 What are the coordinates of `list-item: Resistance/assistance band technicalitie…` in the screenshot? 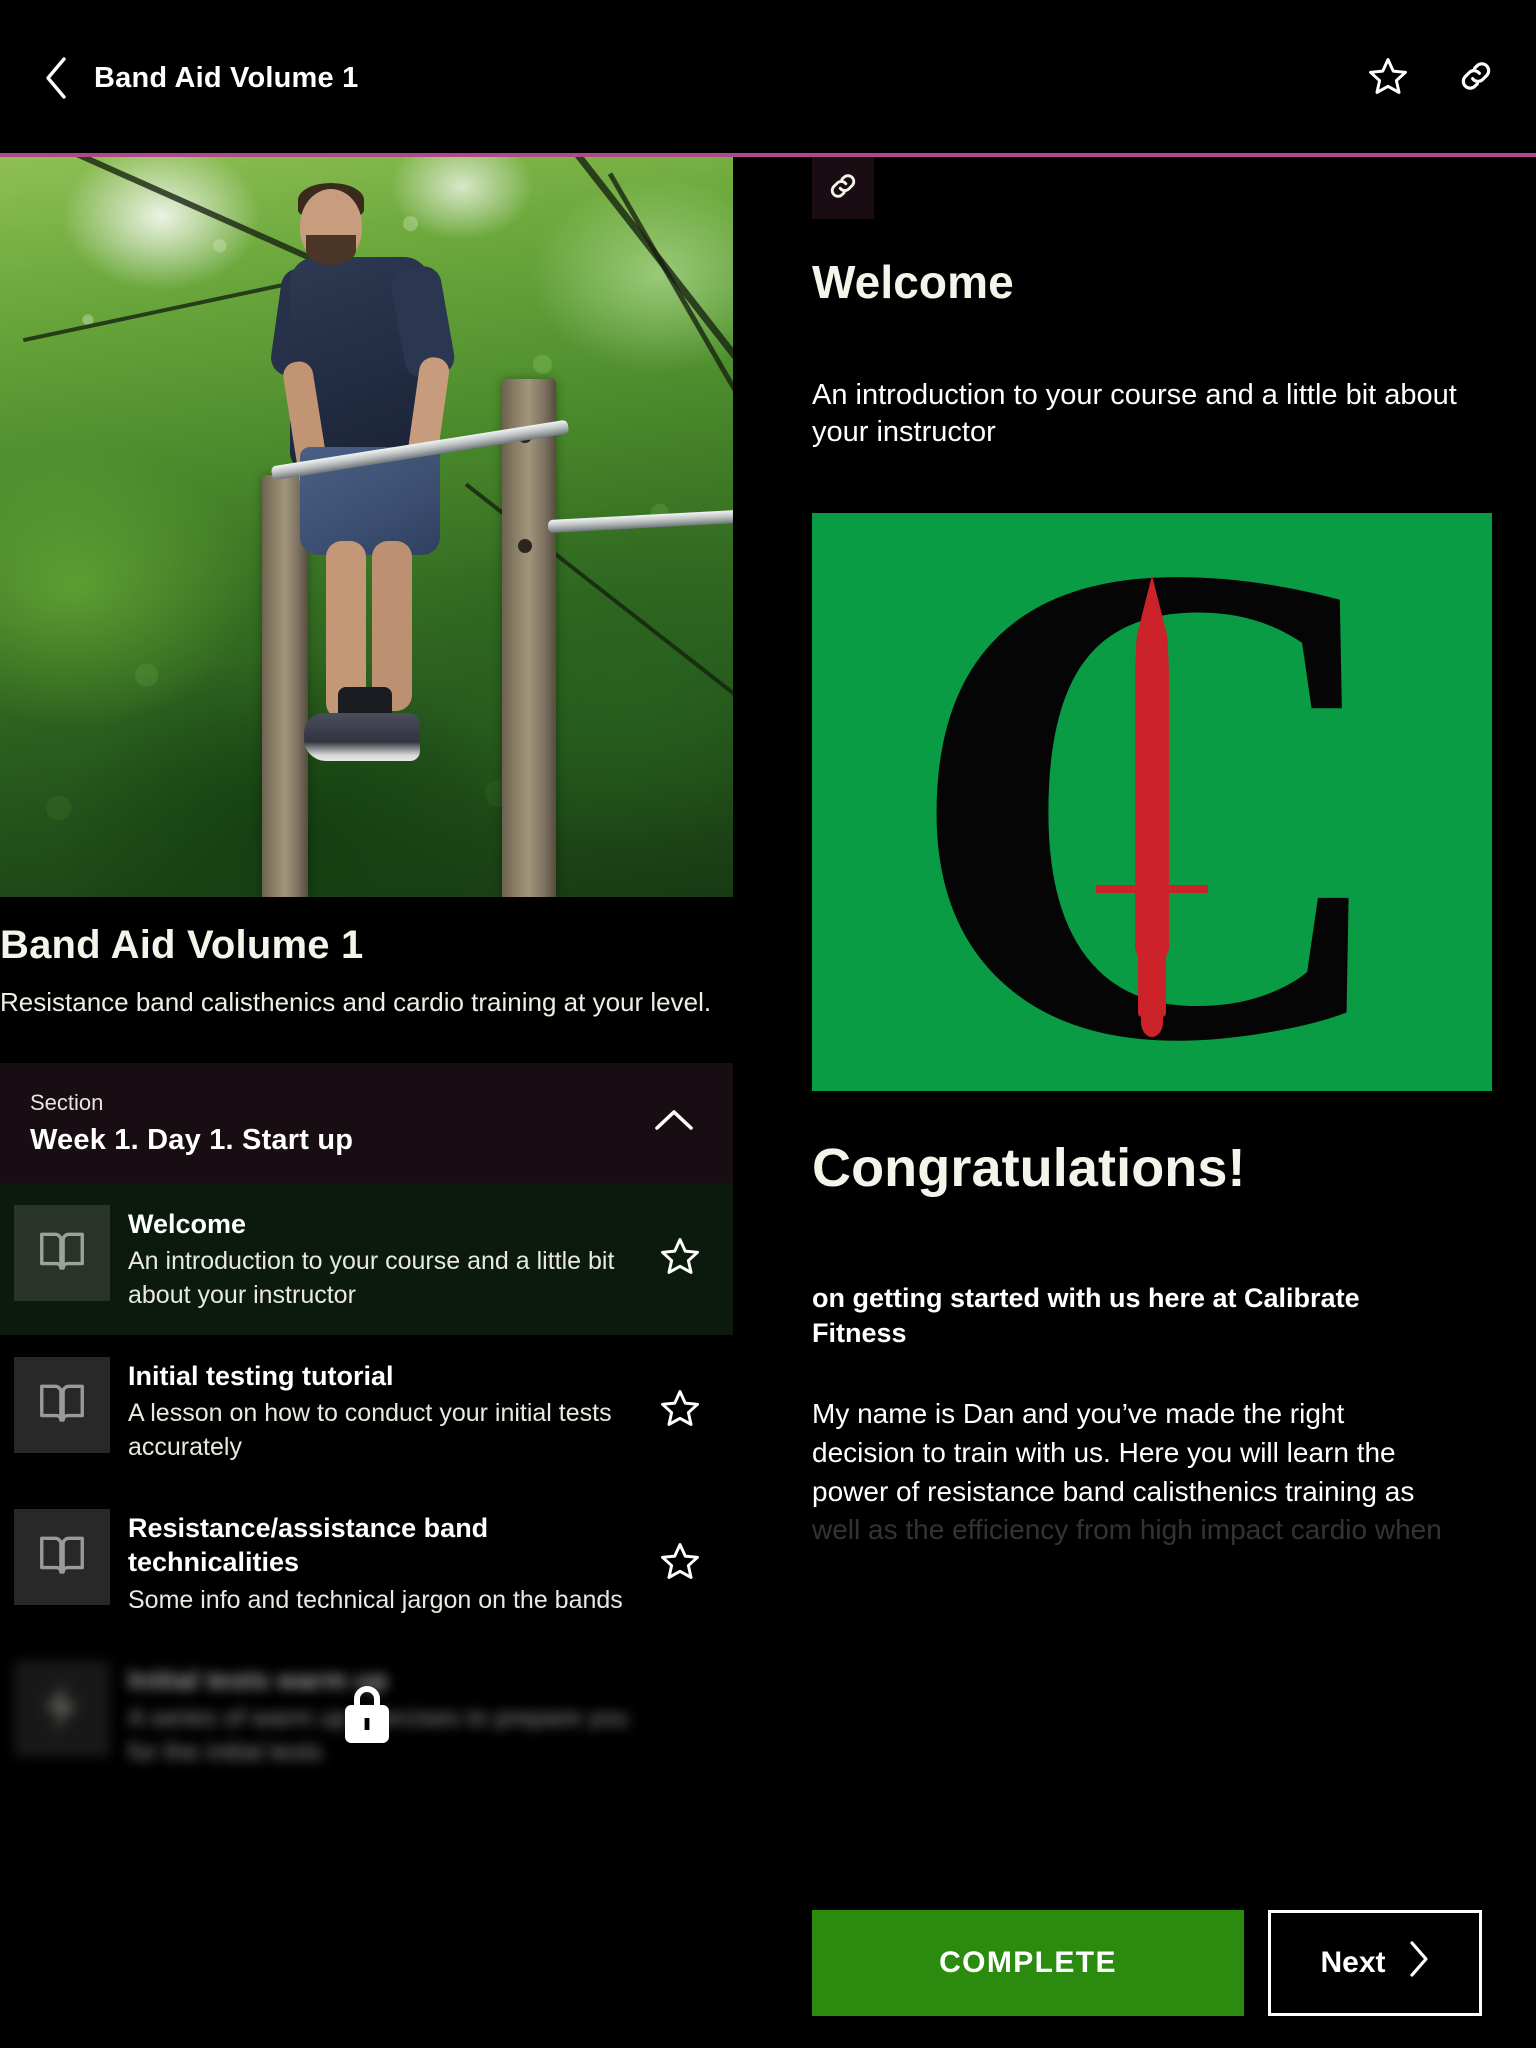 It's located at (366, 1563).